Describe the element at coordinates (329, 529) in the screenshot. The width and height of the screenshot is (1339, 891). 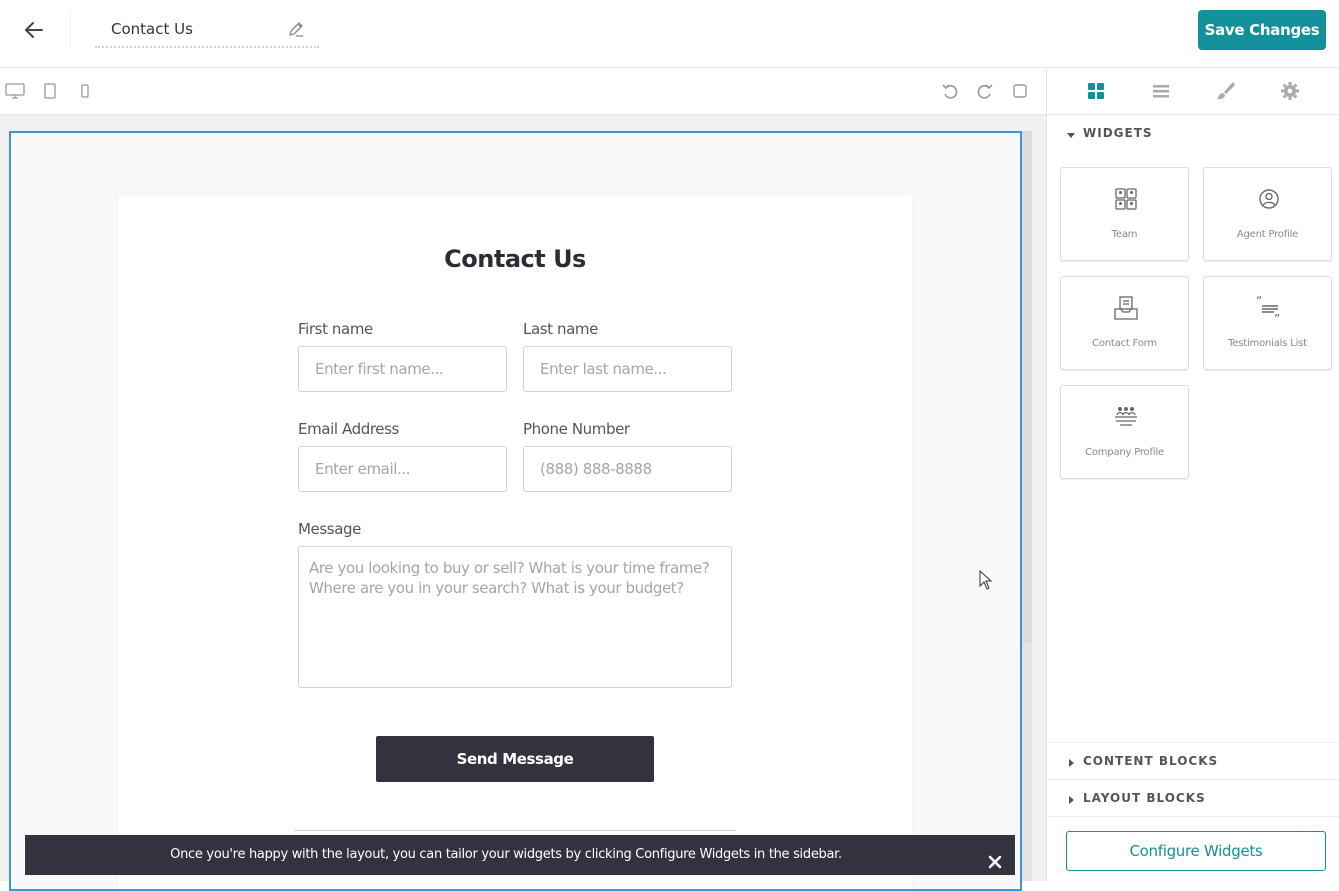
I see `message-label: Message` at that location.